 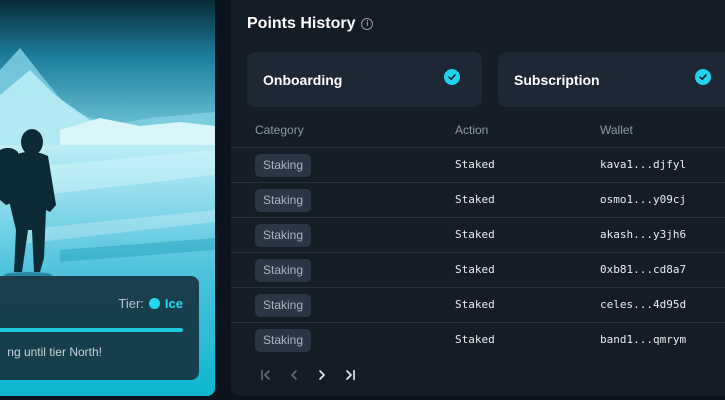 I want to click on table-row: Staking Staked band1...qmrym, so click(x=478, y=340).